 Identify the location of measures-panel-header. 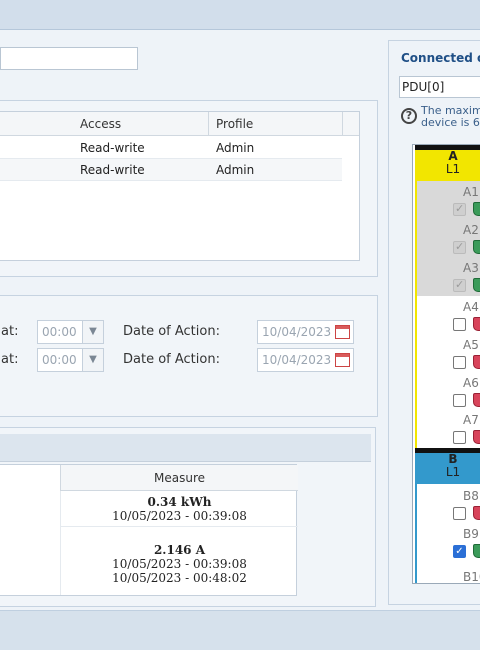
(185, 448).